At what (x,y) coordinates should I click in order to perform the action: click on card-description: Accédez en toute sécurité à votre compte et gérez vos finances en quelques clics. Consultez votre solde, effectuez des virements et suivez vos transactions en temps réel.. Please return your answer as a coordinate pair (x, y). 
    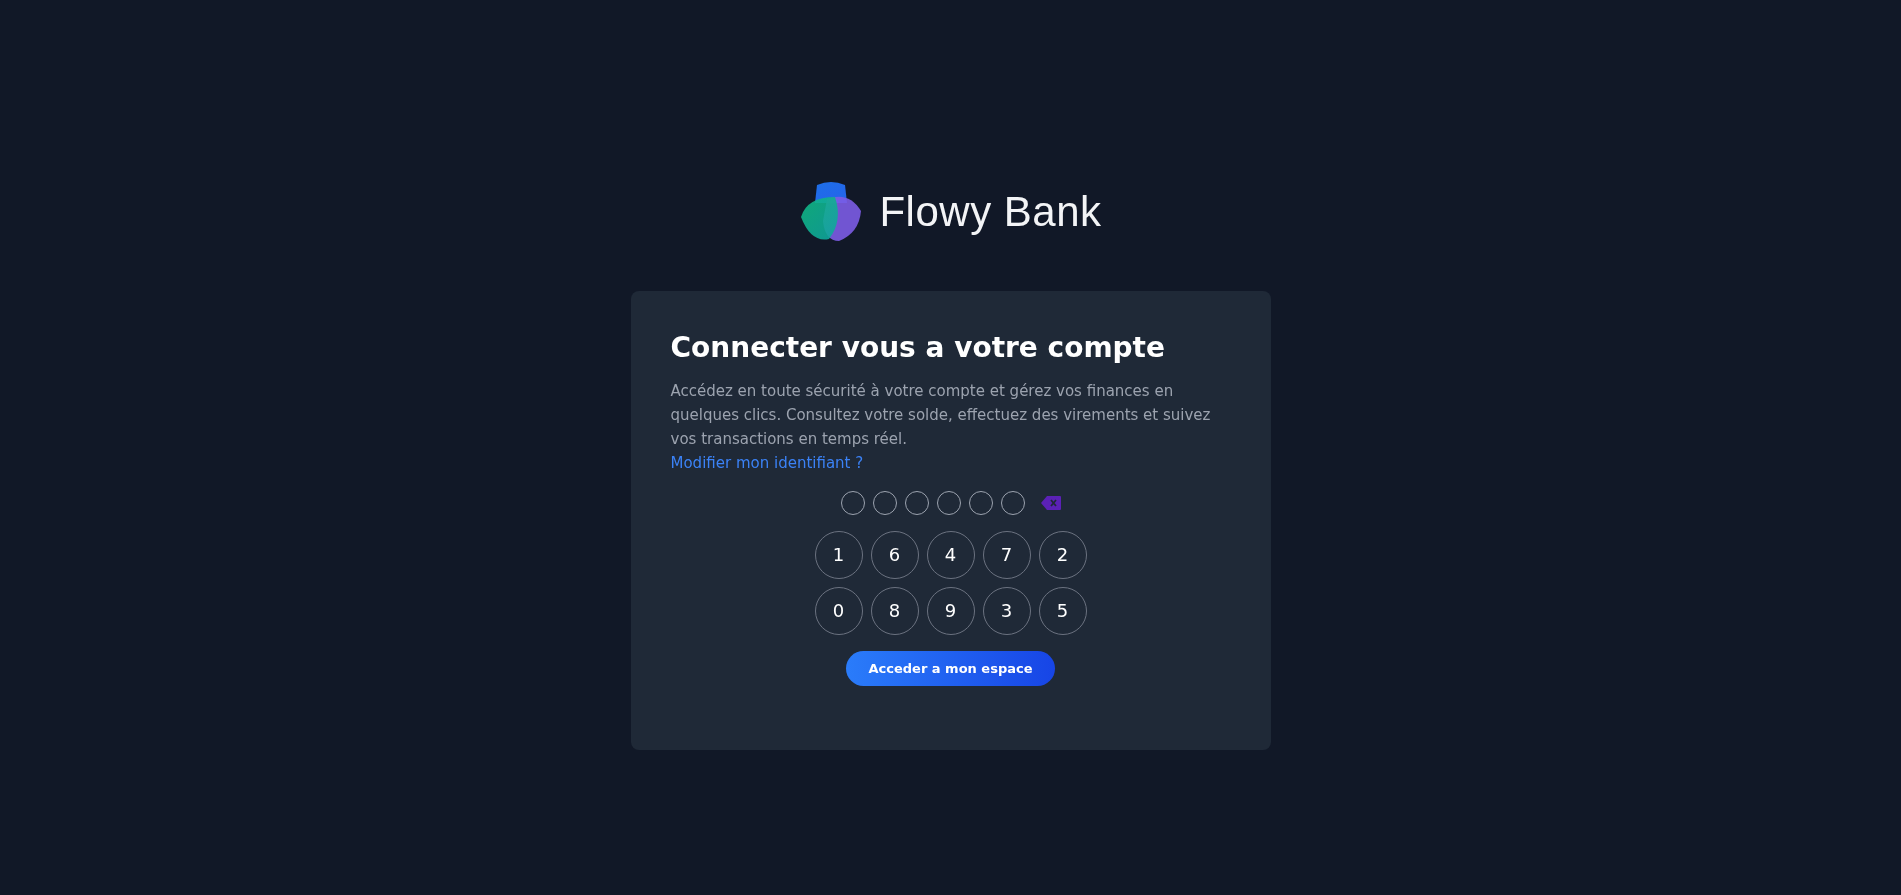
    Looking at the image, I should click on (941, 415).